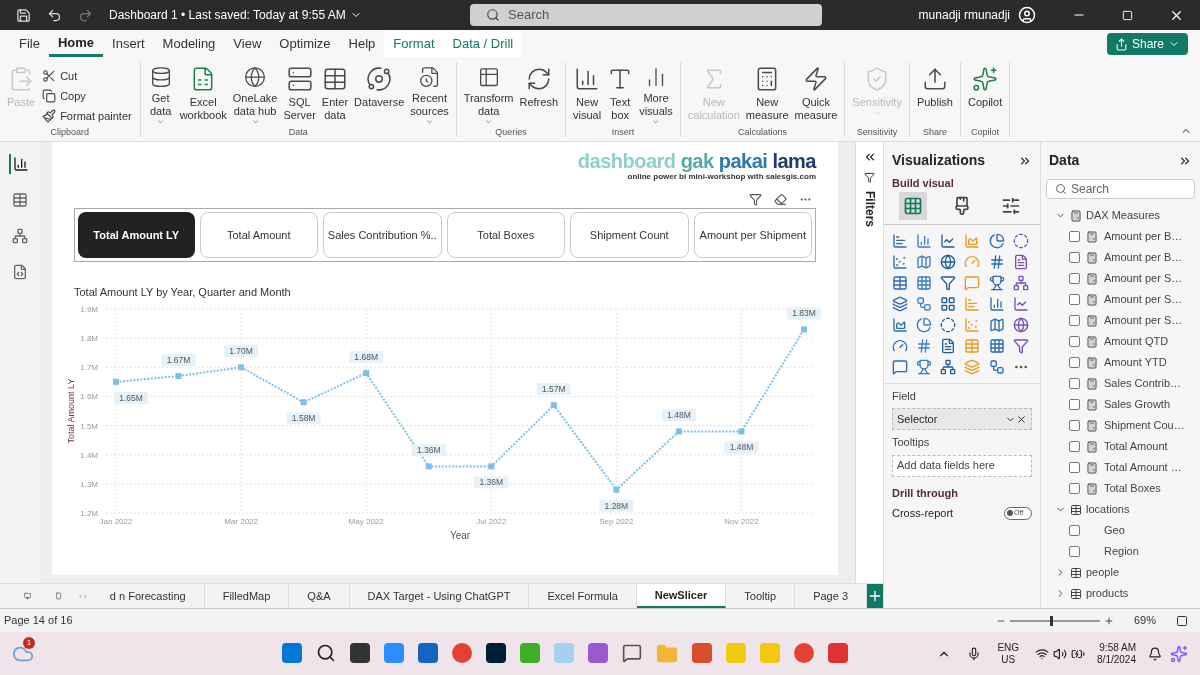 This screenshot has width=1200, height=675. I want to click on field-name: Sales Growth, so click(1137, 404).